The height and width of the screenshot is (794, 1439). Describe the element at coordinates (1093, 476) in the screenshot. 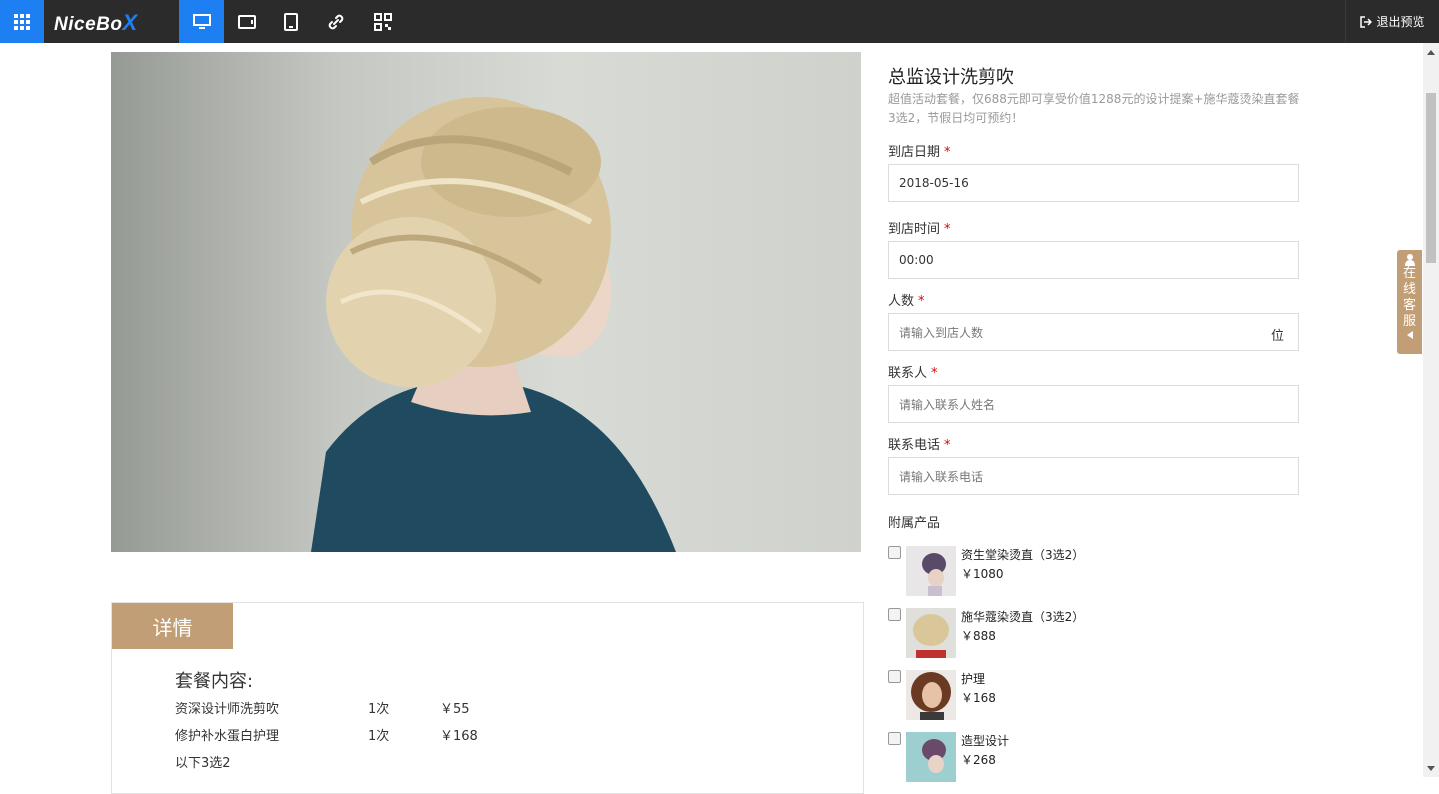

I see `phone-input: 请输入联系电话` at that location.